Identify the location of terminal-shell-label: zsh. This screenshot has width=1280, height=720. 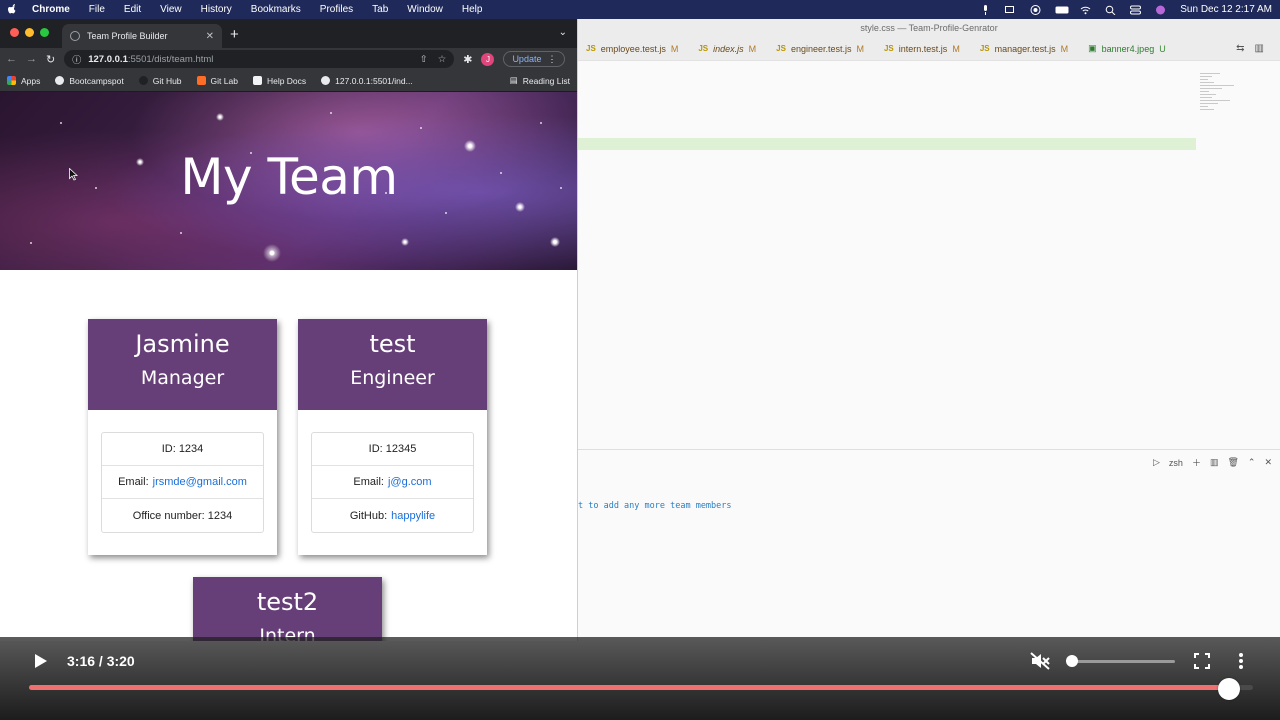
(1176, 463).